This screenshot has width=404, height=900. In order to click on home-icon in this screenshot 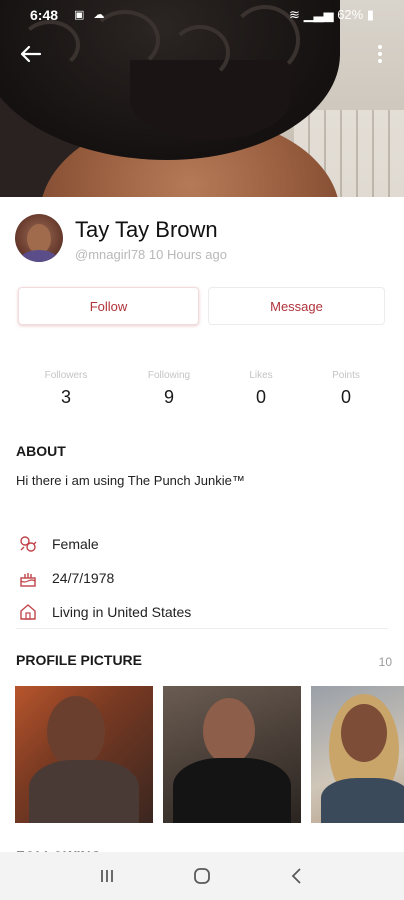, I will do `click(28, 612)`.